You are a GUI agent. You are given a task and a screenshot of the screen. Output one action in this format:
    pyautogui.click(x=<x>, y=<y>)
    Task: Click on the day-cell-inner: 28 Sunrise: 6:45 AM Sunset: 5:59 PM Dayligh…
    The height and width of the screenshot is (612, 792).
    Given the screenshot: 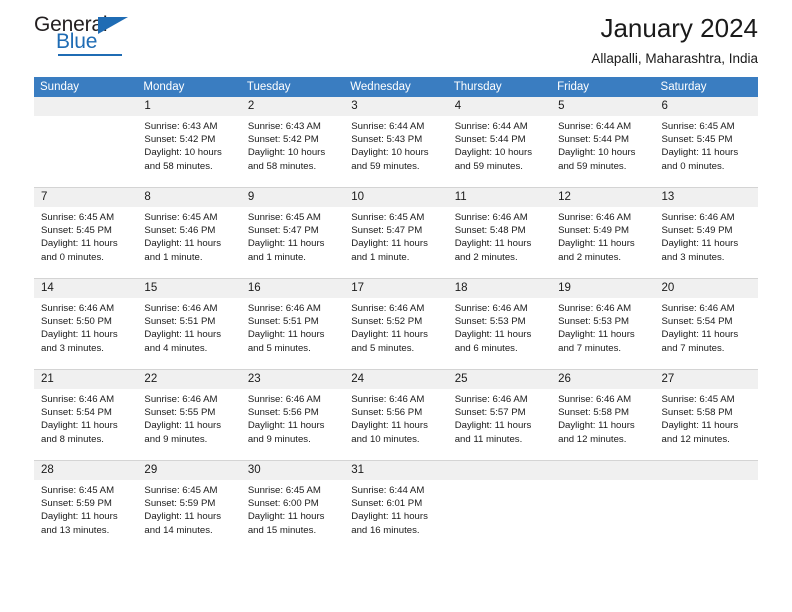 What is the action you would take?
    pyautogui.click(x=86, y=506)
    